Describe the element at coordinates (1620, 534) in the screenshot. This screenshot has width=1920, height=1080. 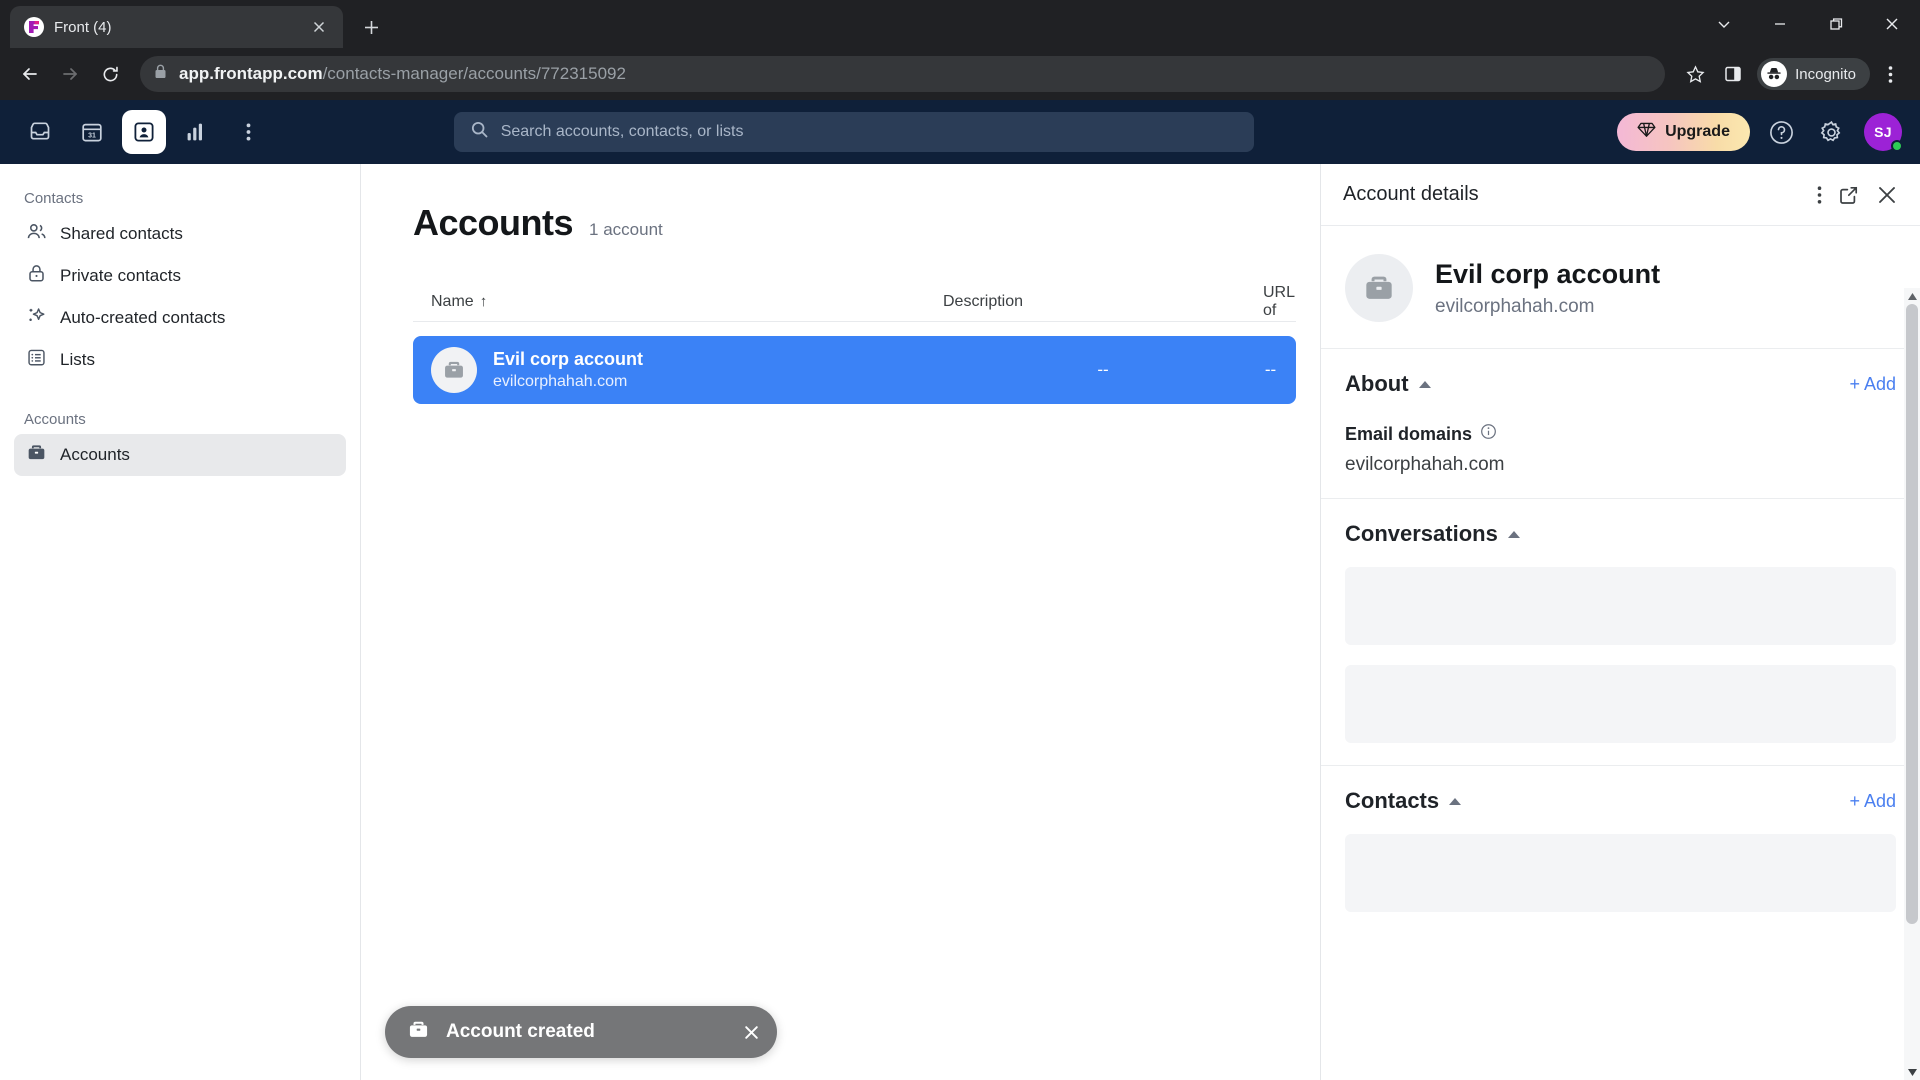
I see `section-conversations-header: Conversations` at that location.